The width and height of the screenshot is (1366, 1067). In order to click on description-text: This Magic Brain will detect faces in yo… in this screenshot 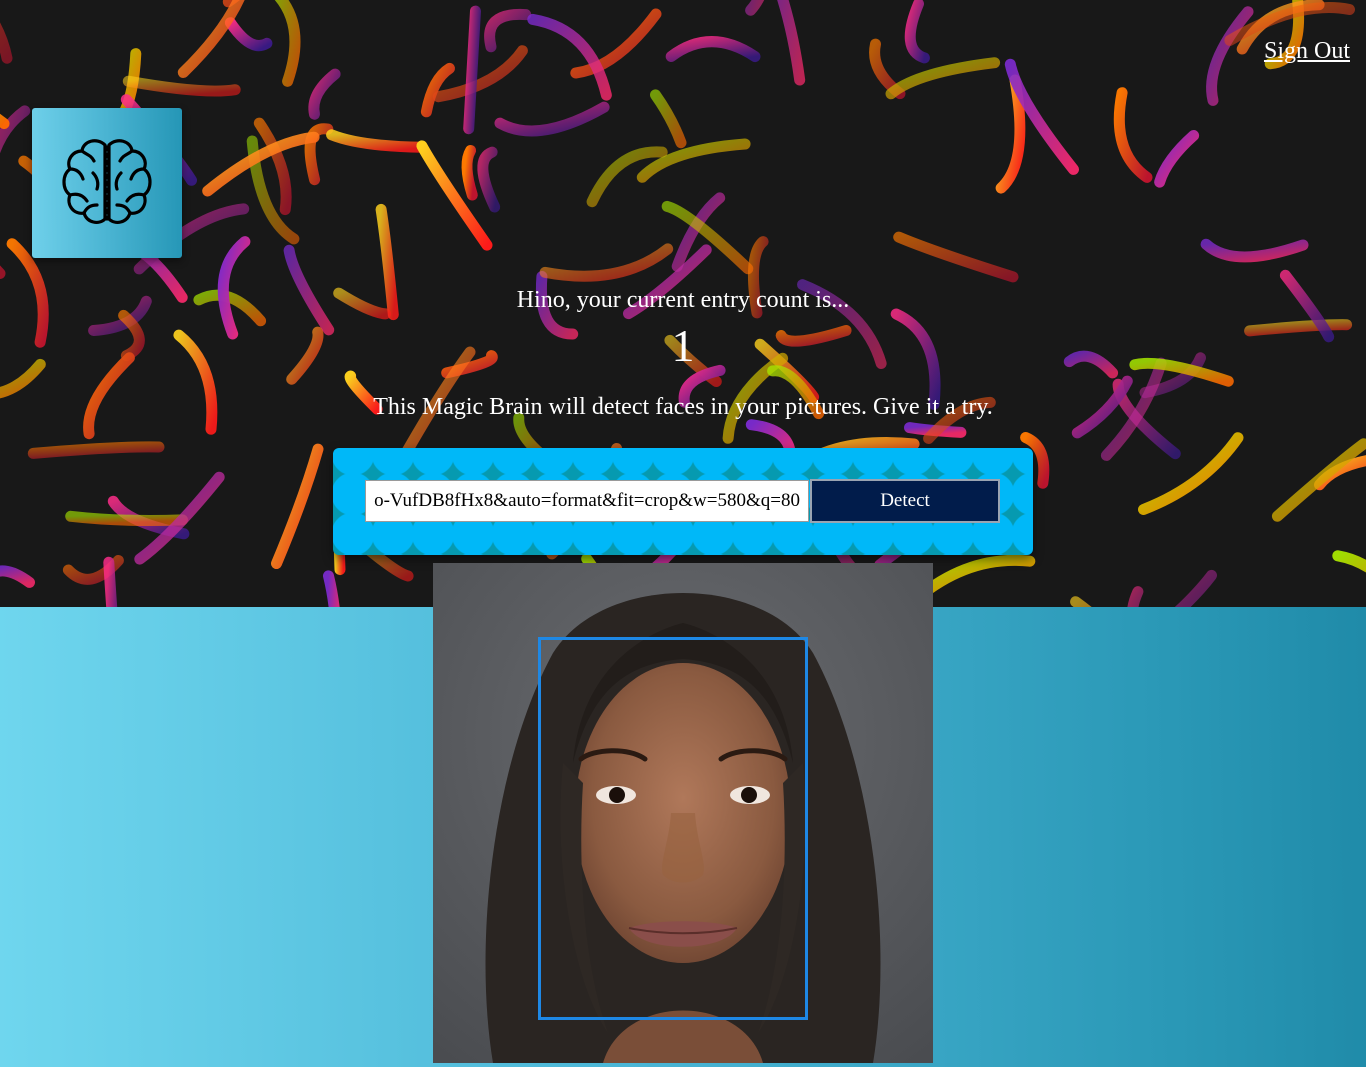, I will do `click(683, 407)`.